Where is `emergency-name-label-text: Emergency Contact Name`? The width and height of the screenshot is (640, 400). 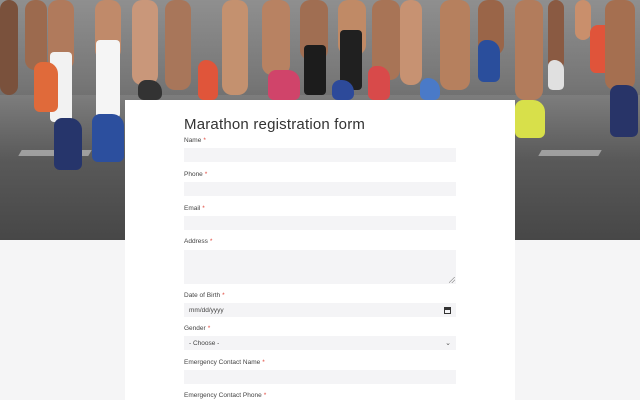 emergency-name-label-text: Emergency Contact Name is located at coordinates (222, 362).